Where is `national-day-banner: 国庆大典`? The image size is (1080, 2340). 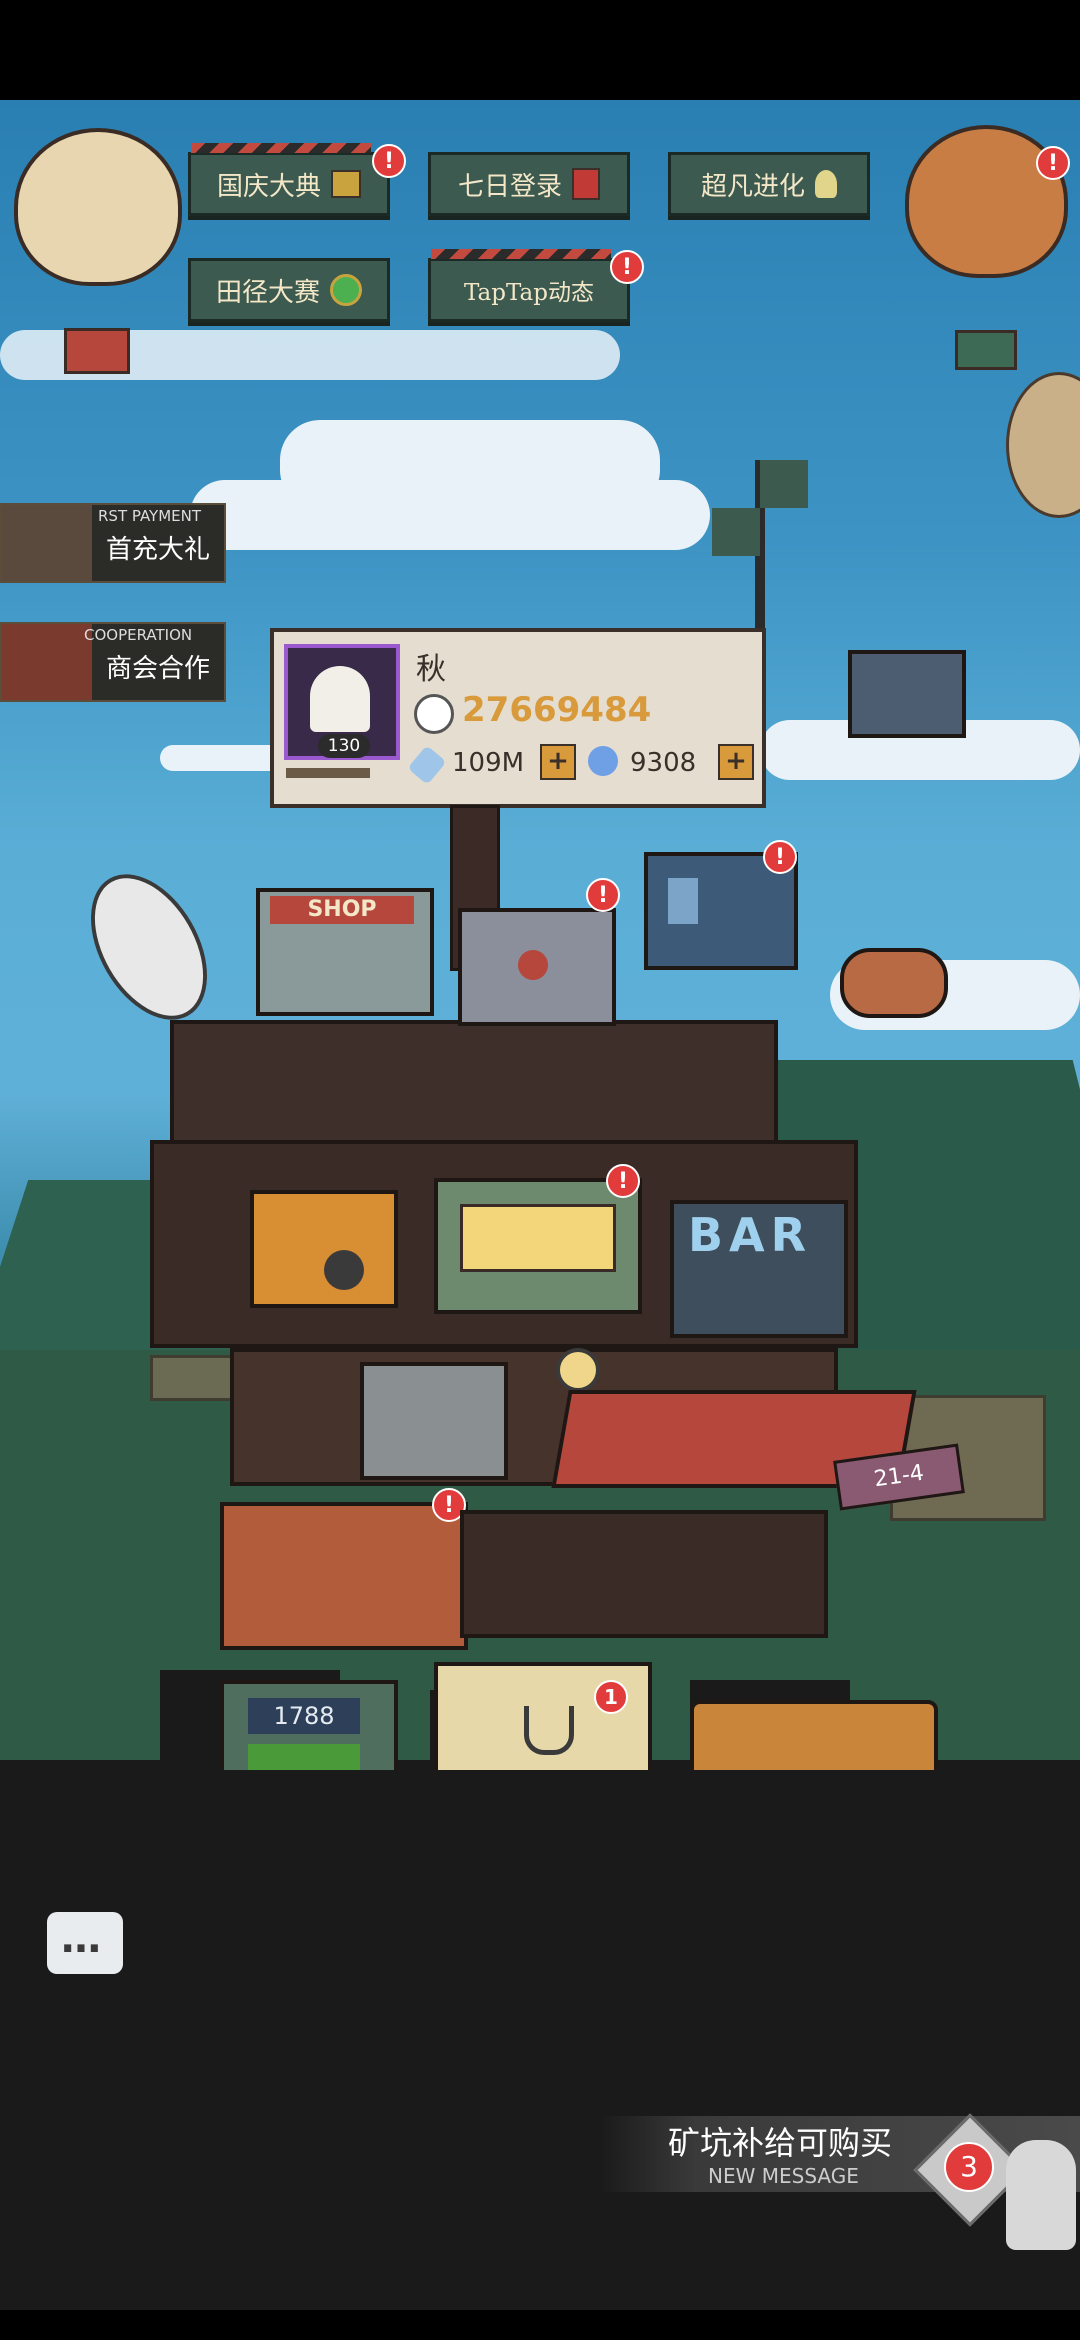
national-day-banner: 国庆大典 is located at coordinates (289, 179).